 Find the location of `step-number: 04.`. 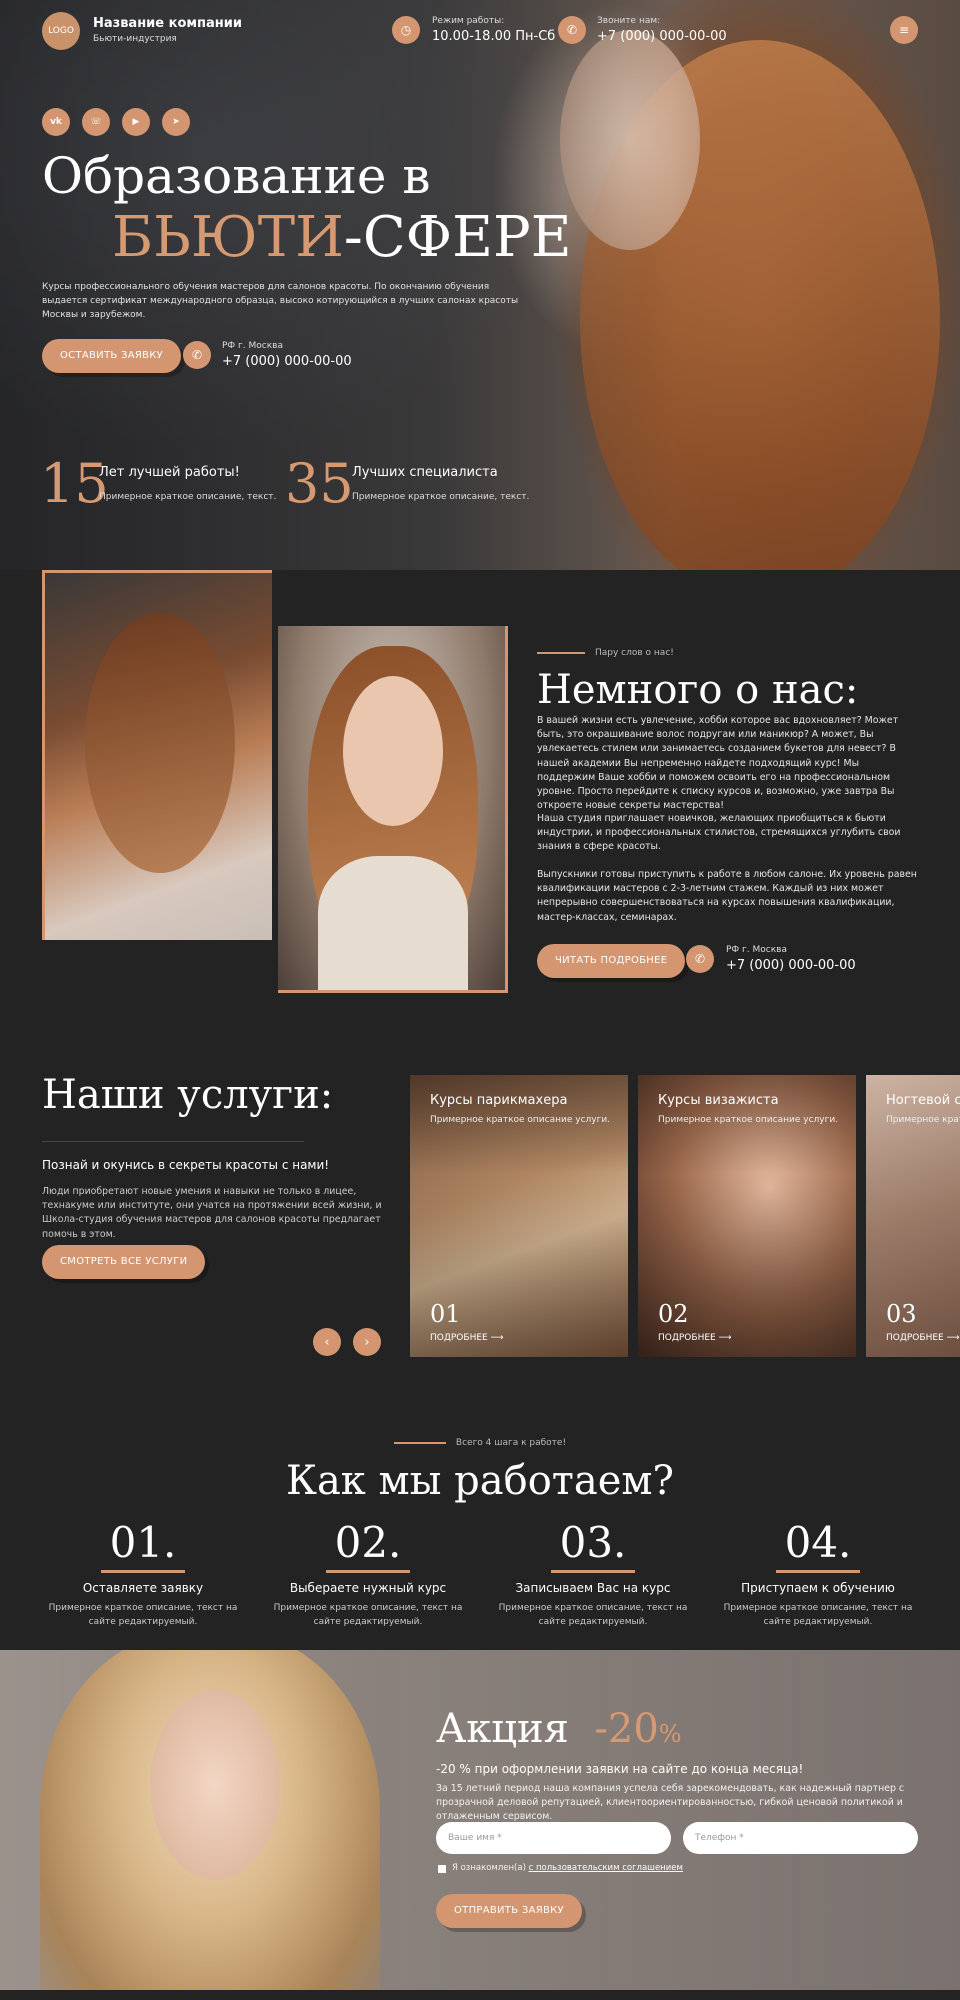

step-number: 04. is located at coordinates (818, 1542).